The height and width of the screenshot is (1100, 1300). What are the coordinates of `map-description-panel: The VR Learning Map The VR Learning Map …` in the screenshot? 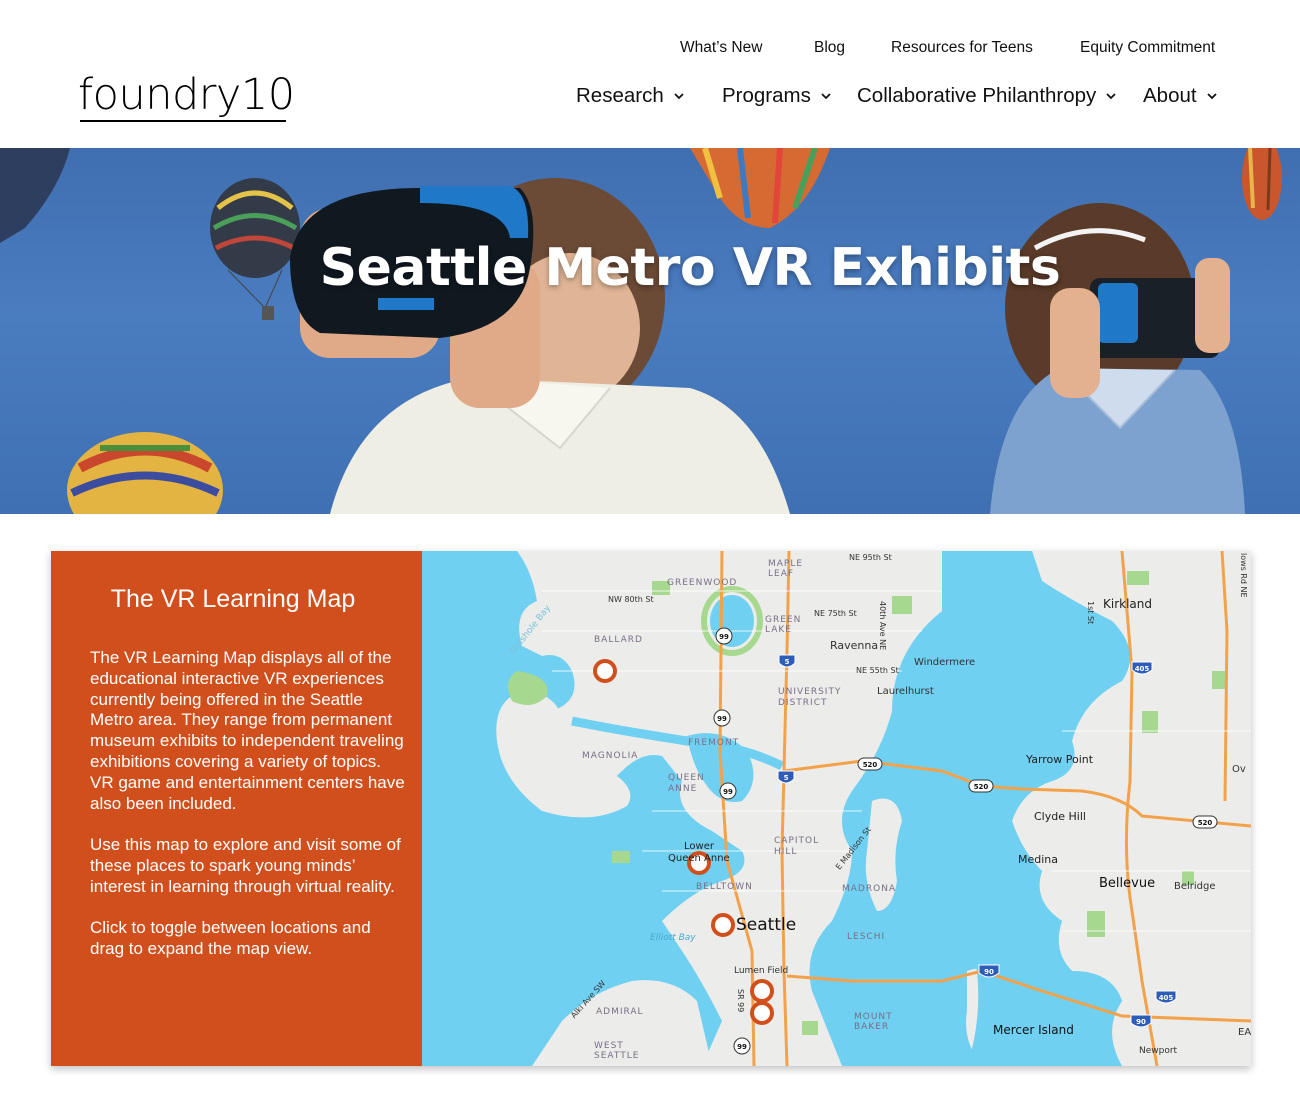 It's located at (236, 808).